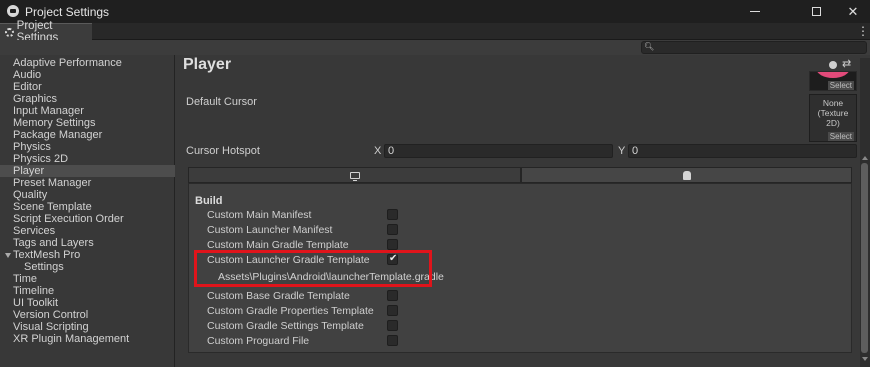 The width and height of the screenshot is (870, 367). Describe the element at coordinates (865, 158) in the screenshot. I see `scroll-up-icon` at that location.